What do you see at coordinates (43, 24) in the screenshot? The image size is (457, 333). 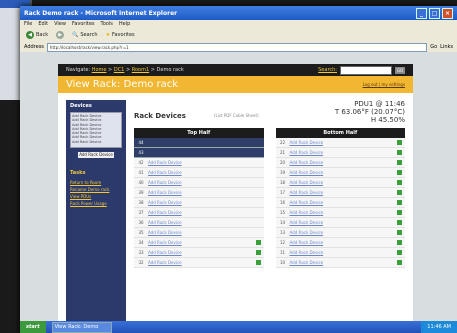 I see `menu-edit: Edit` at bounding box center [43, 24].